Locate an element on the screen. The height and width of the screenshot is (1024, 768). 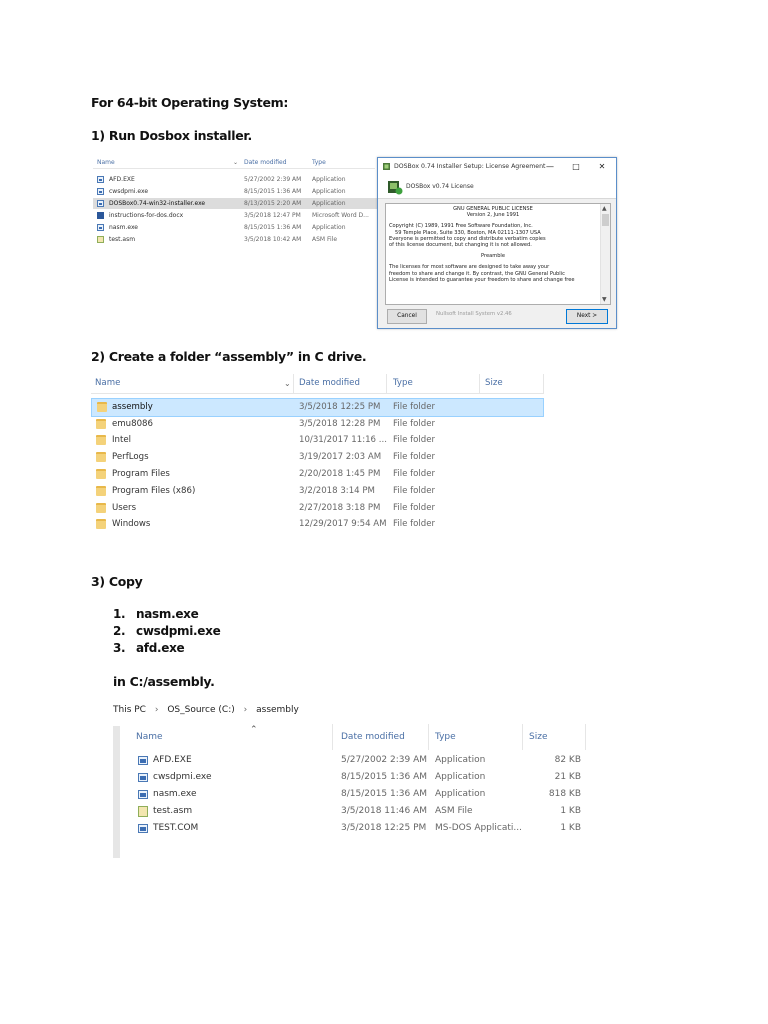
column-header-row: ⌃ Name Date modified Type Size is located at coordinates (363, 737).